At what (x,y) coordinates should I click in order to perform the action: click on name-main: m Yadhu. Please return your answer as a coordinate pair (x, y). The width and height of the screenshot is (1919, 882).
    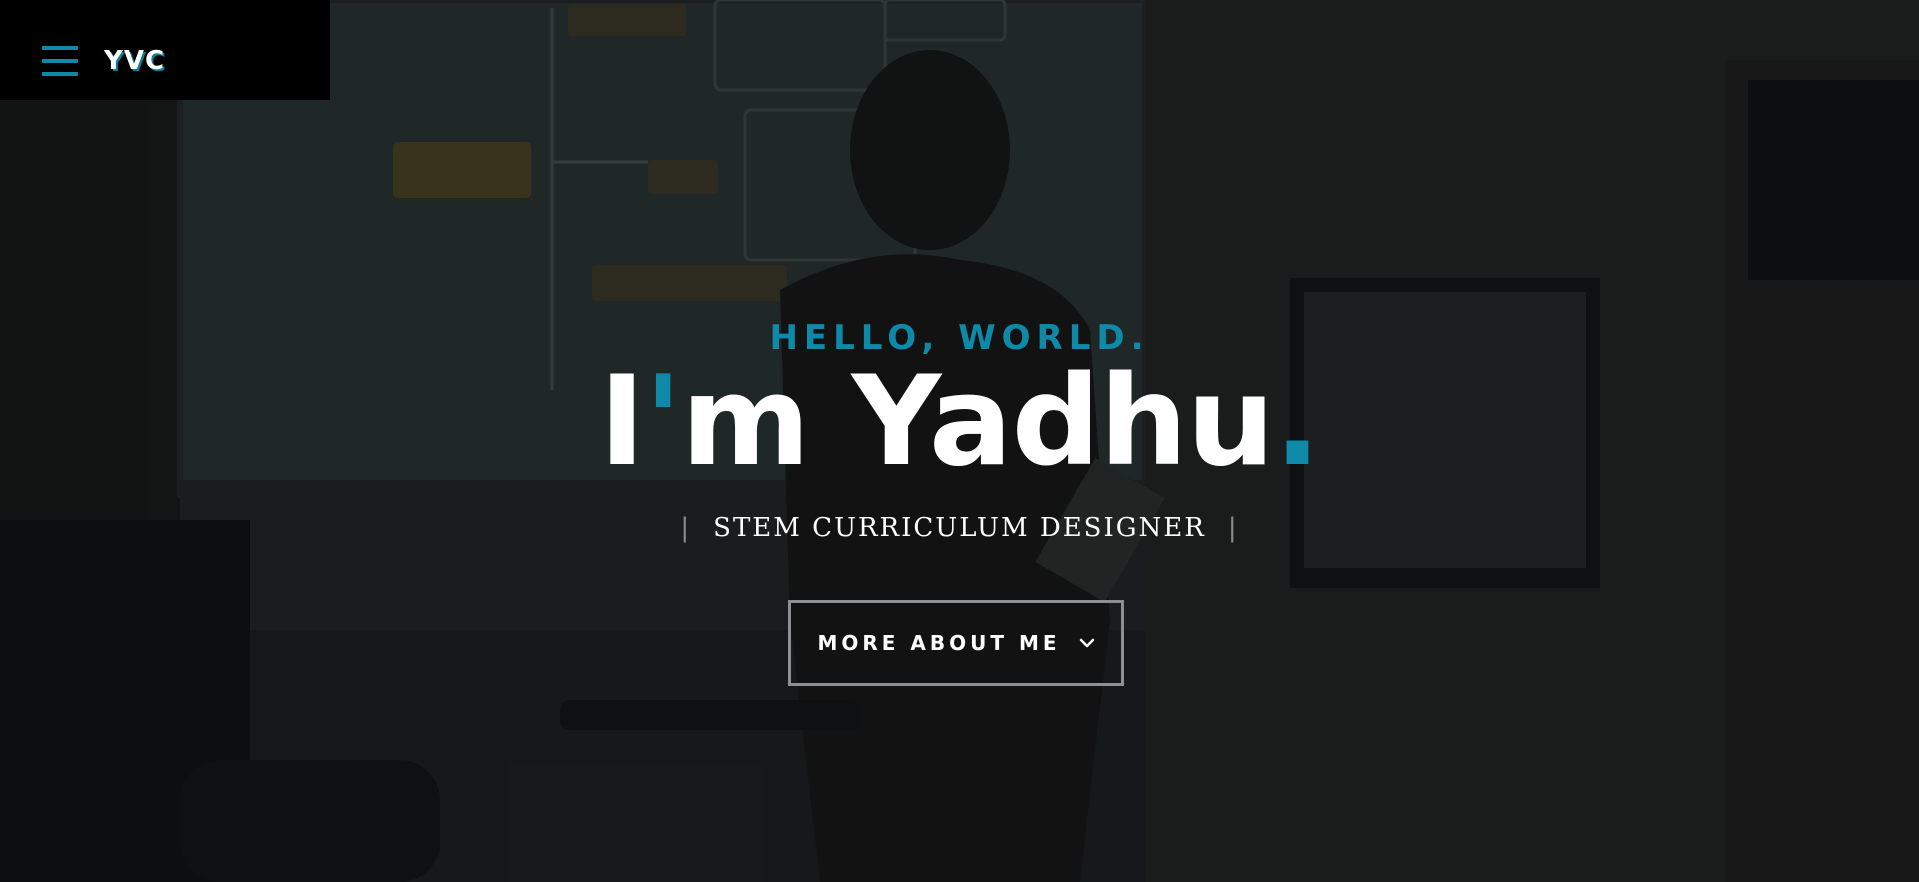
    Looking at the image, I should click on (978, 422).